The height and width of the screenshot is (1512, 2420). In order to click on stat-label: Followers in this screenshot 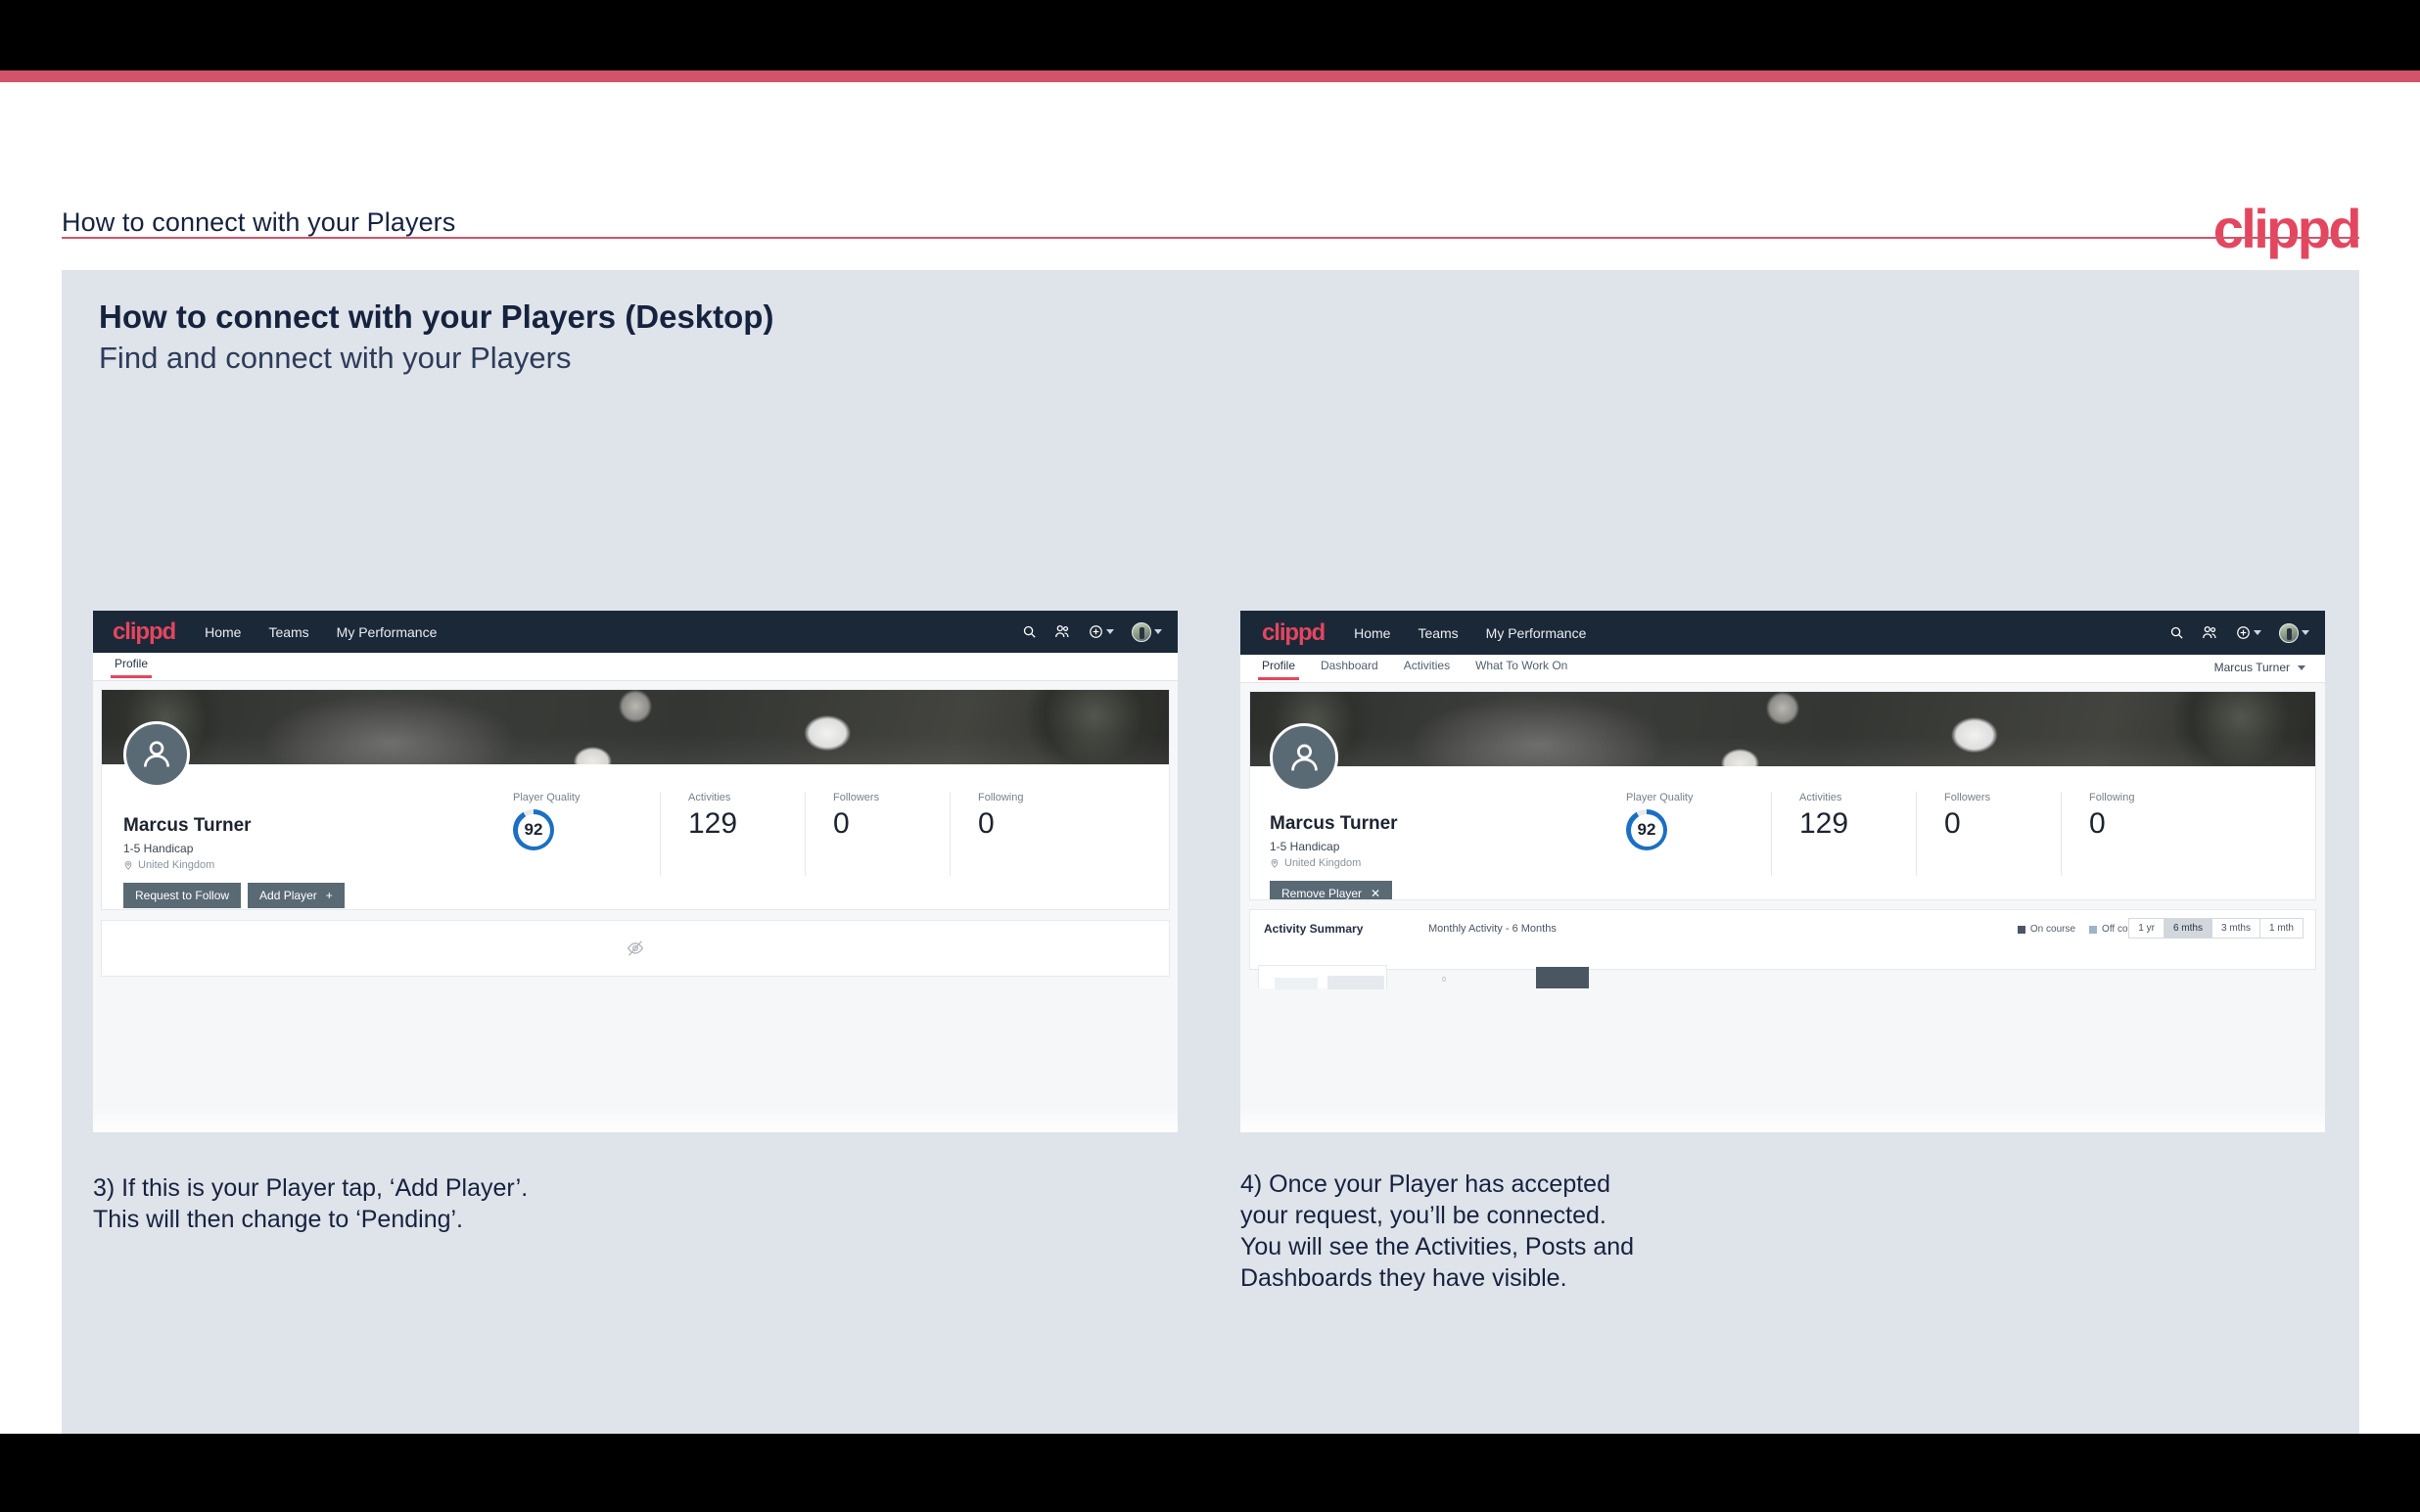, I will do `click(856, 797)`.